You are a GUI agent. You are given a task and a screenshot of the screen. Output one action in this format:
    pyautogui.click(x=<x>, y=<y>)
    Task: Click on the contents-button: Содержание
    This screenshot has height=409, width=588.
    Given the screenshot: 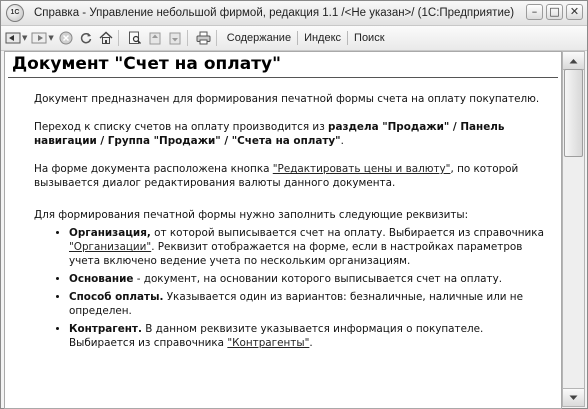 What is the action you would take?
    pyautogui.click(x=259, y=38)
    